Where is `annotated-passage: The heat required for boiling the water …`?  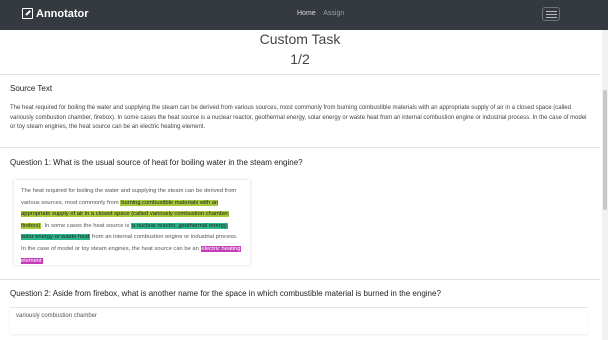 annotated-passage: The heat required for boiling the water … is located at coordinates (131, 226).